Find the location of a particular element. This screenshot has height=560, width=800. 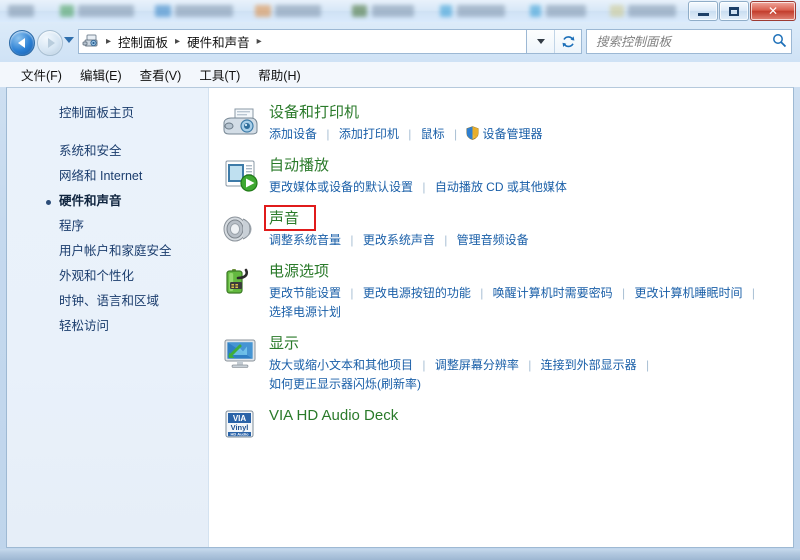

menu-item-file: 文件(F) is located at coordinates (41, 74).